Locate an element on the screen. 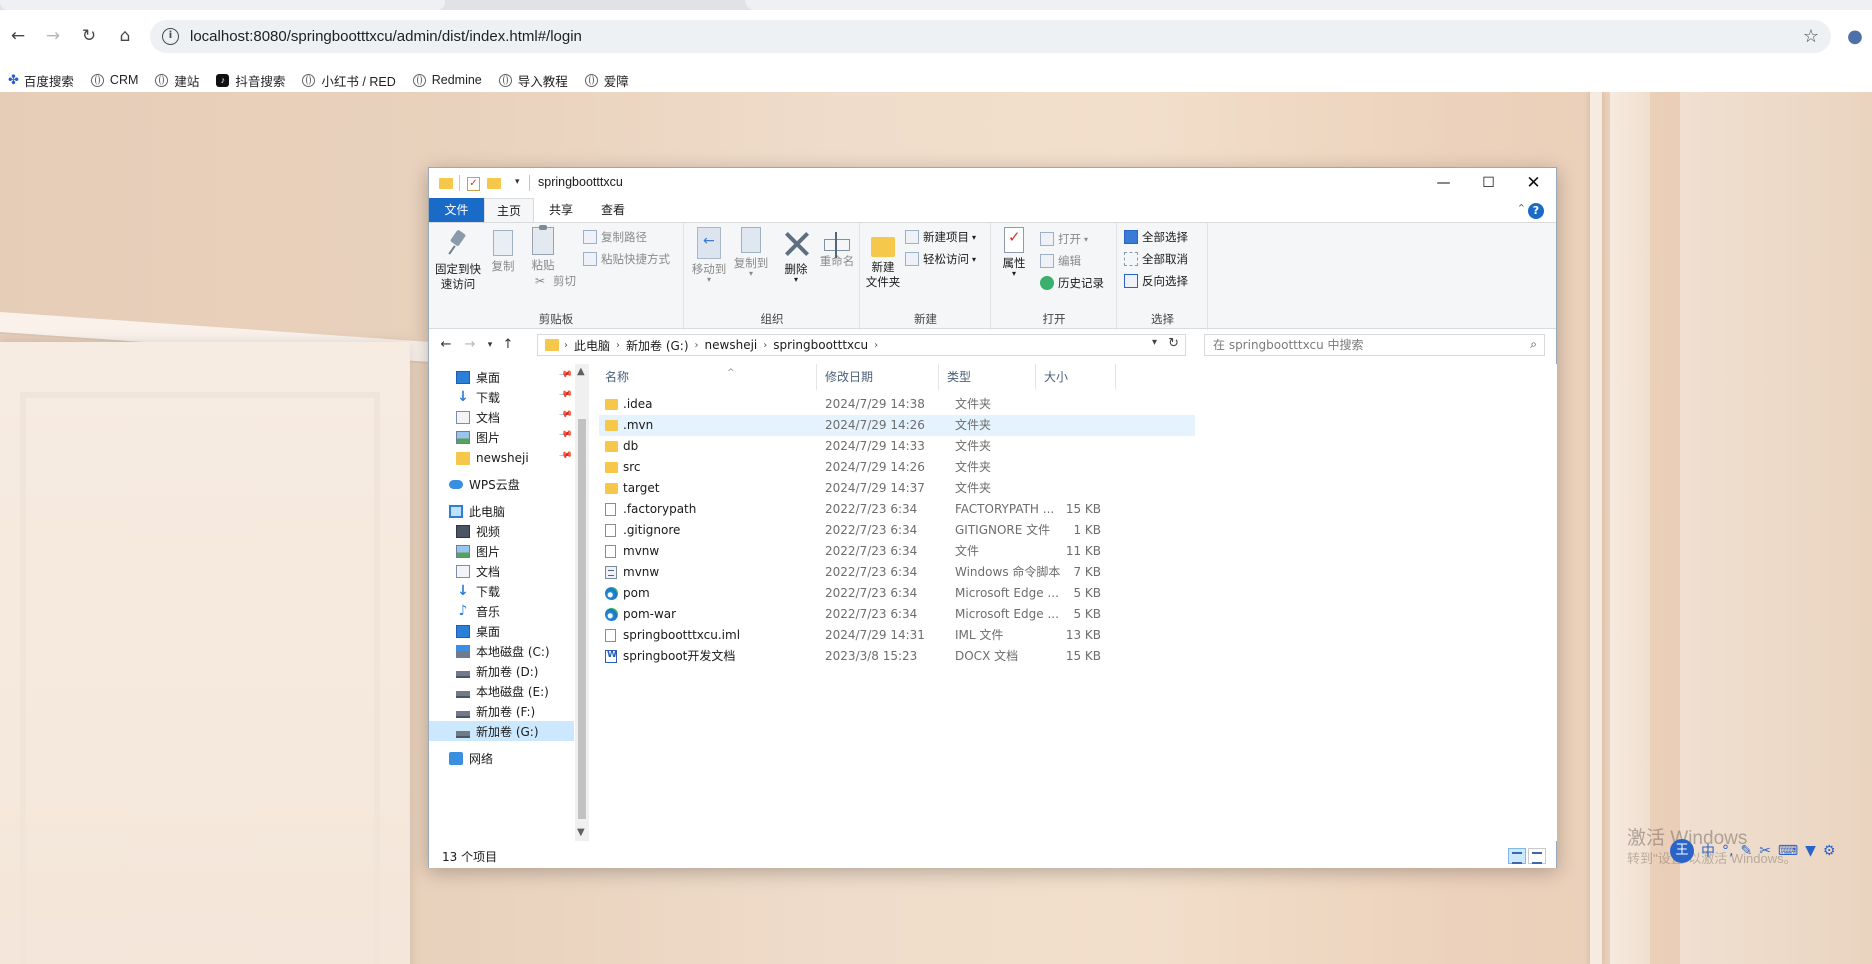  bookmark-redmine: Redmine is located at coordinates (447, 80).